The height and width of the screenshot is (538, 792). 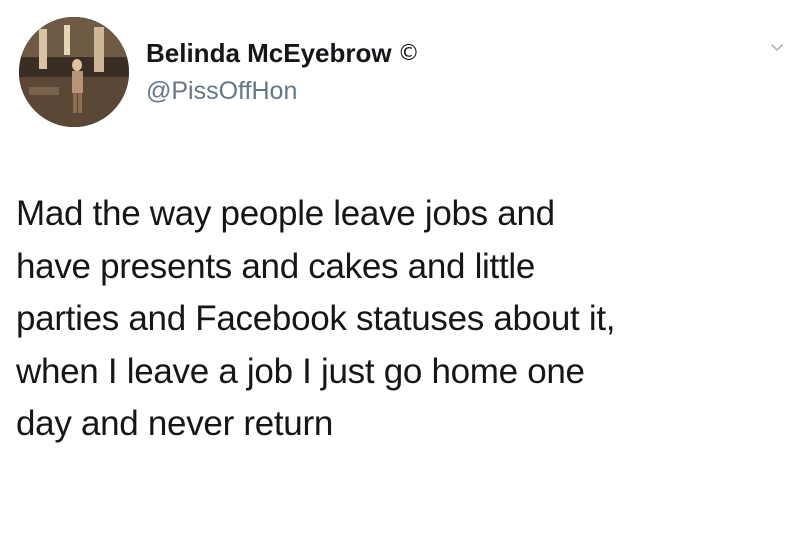 What do you see at coordinates (777, 48) in the screenshot?
I see `chevron-down-icon` at bounding box center [777, 48].